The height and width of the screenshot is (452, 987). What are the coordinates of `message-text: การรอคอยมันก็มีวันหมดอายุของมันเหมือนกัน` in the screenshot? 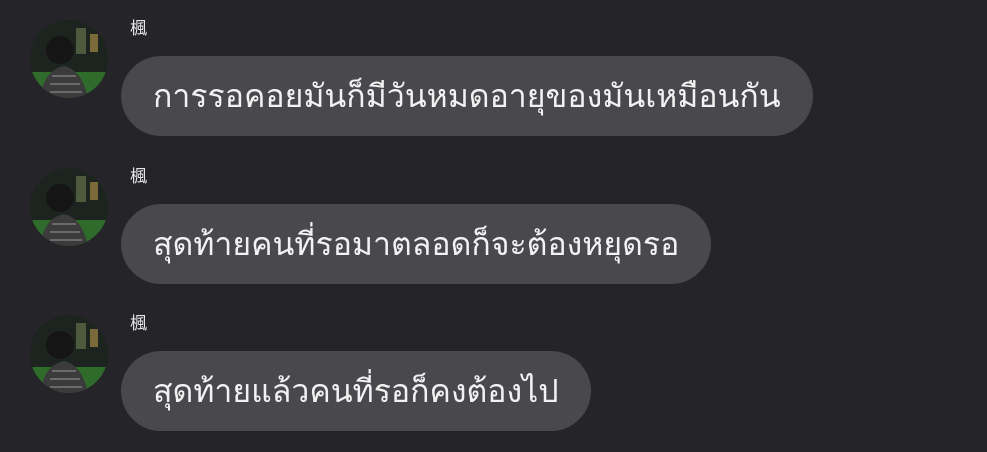 It's located at (467, 96).